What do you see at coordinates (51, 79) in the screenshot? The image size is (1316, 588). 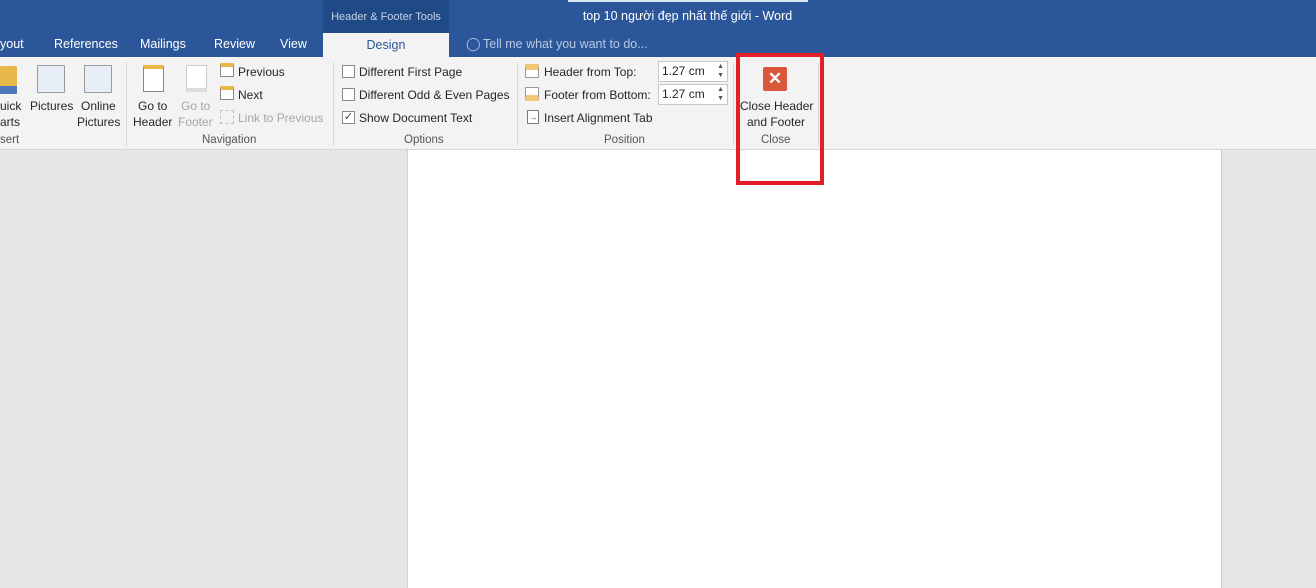 I see `pictures-icon` at bounding box center [51, 79].